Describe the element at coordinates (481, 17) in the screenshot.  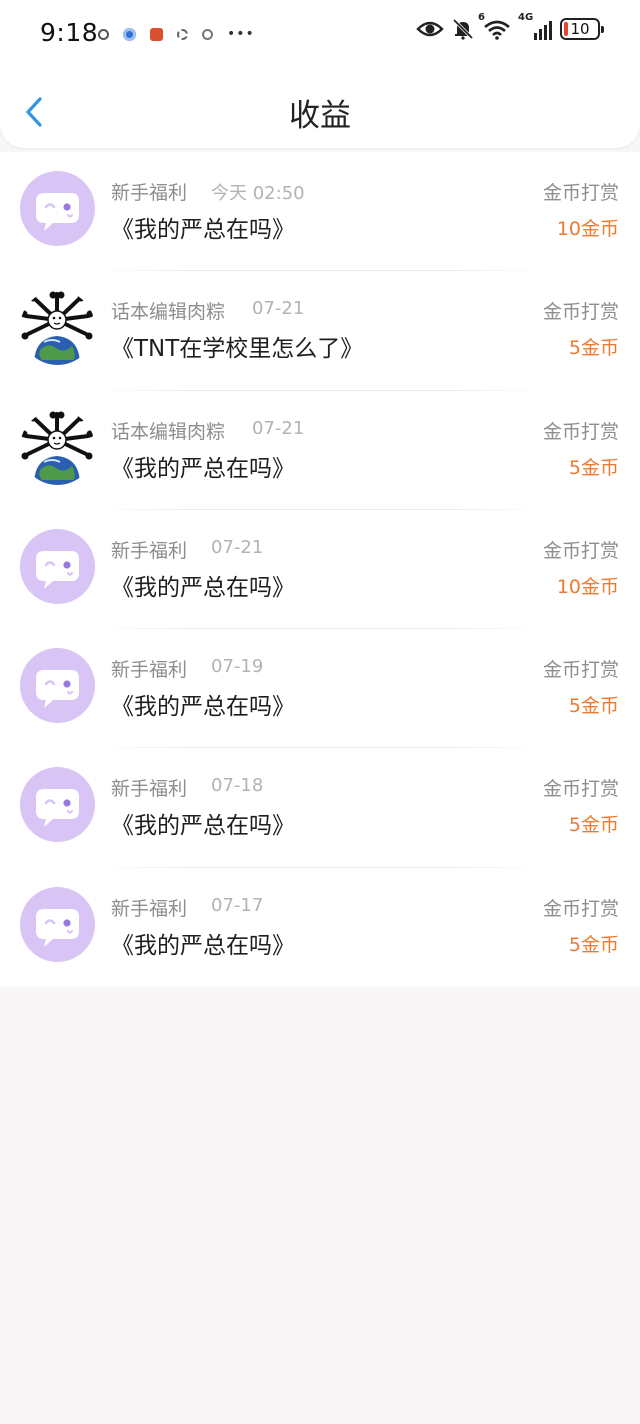
I see `wifi-badge: 6` at that location.